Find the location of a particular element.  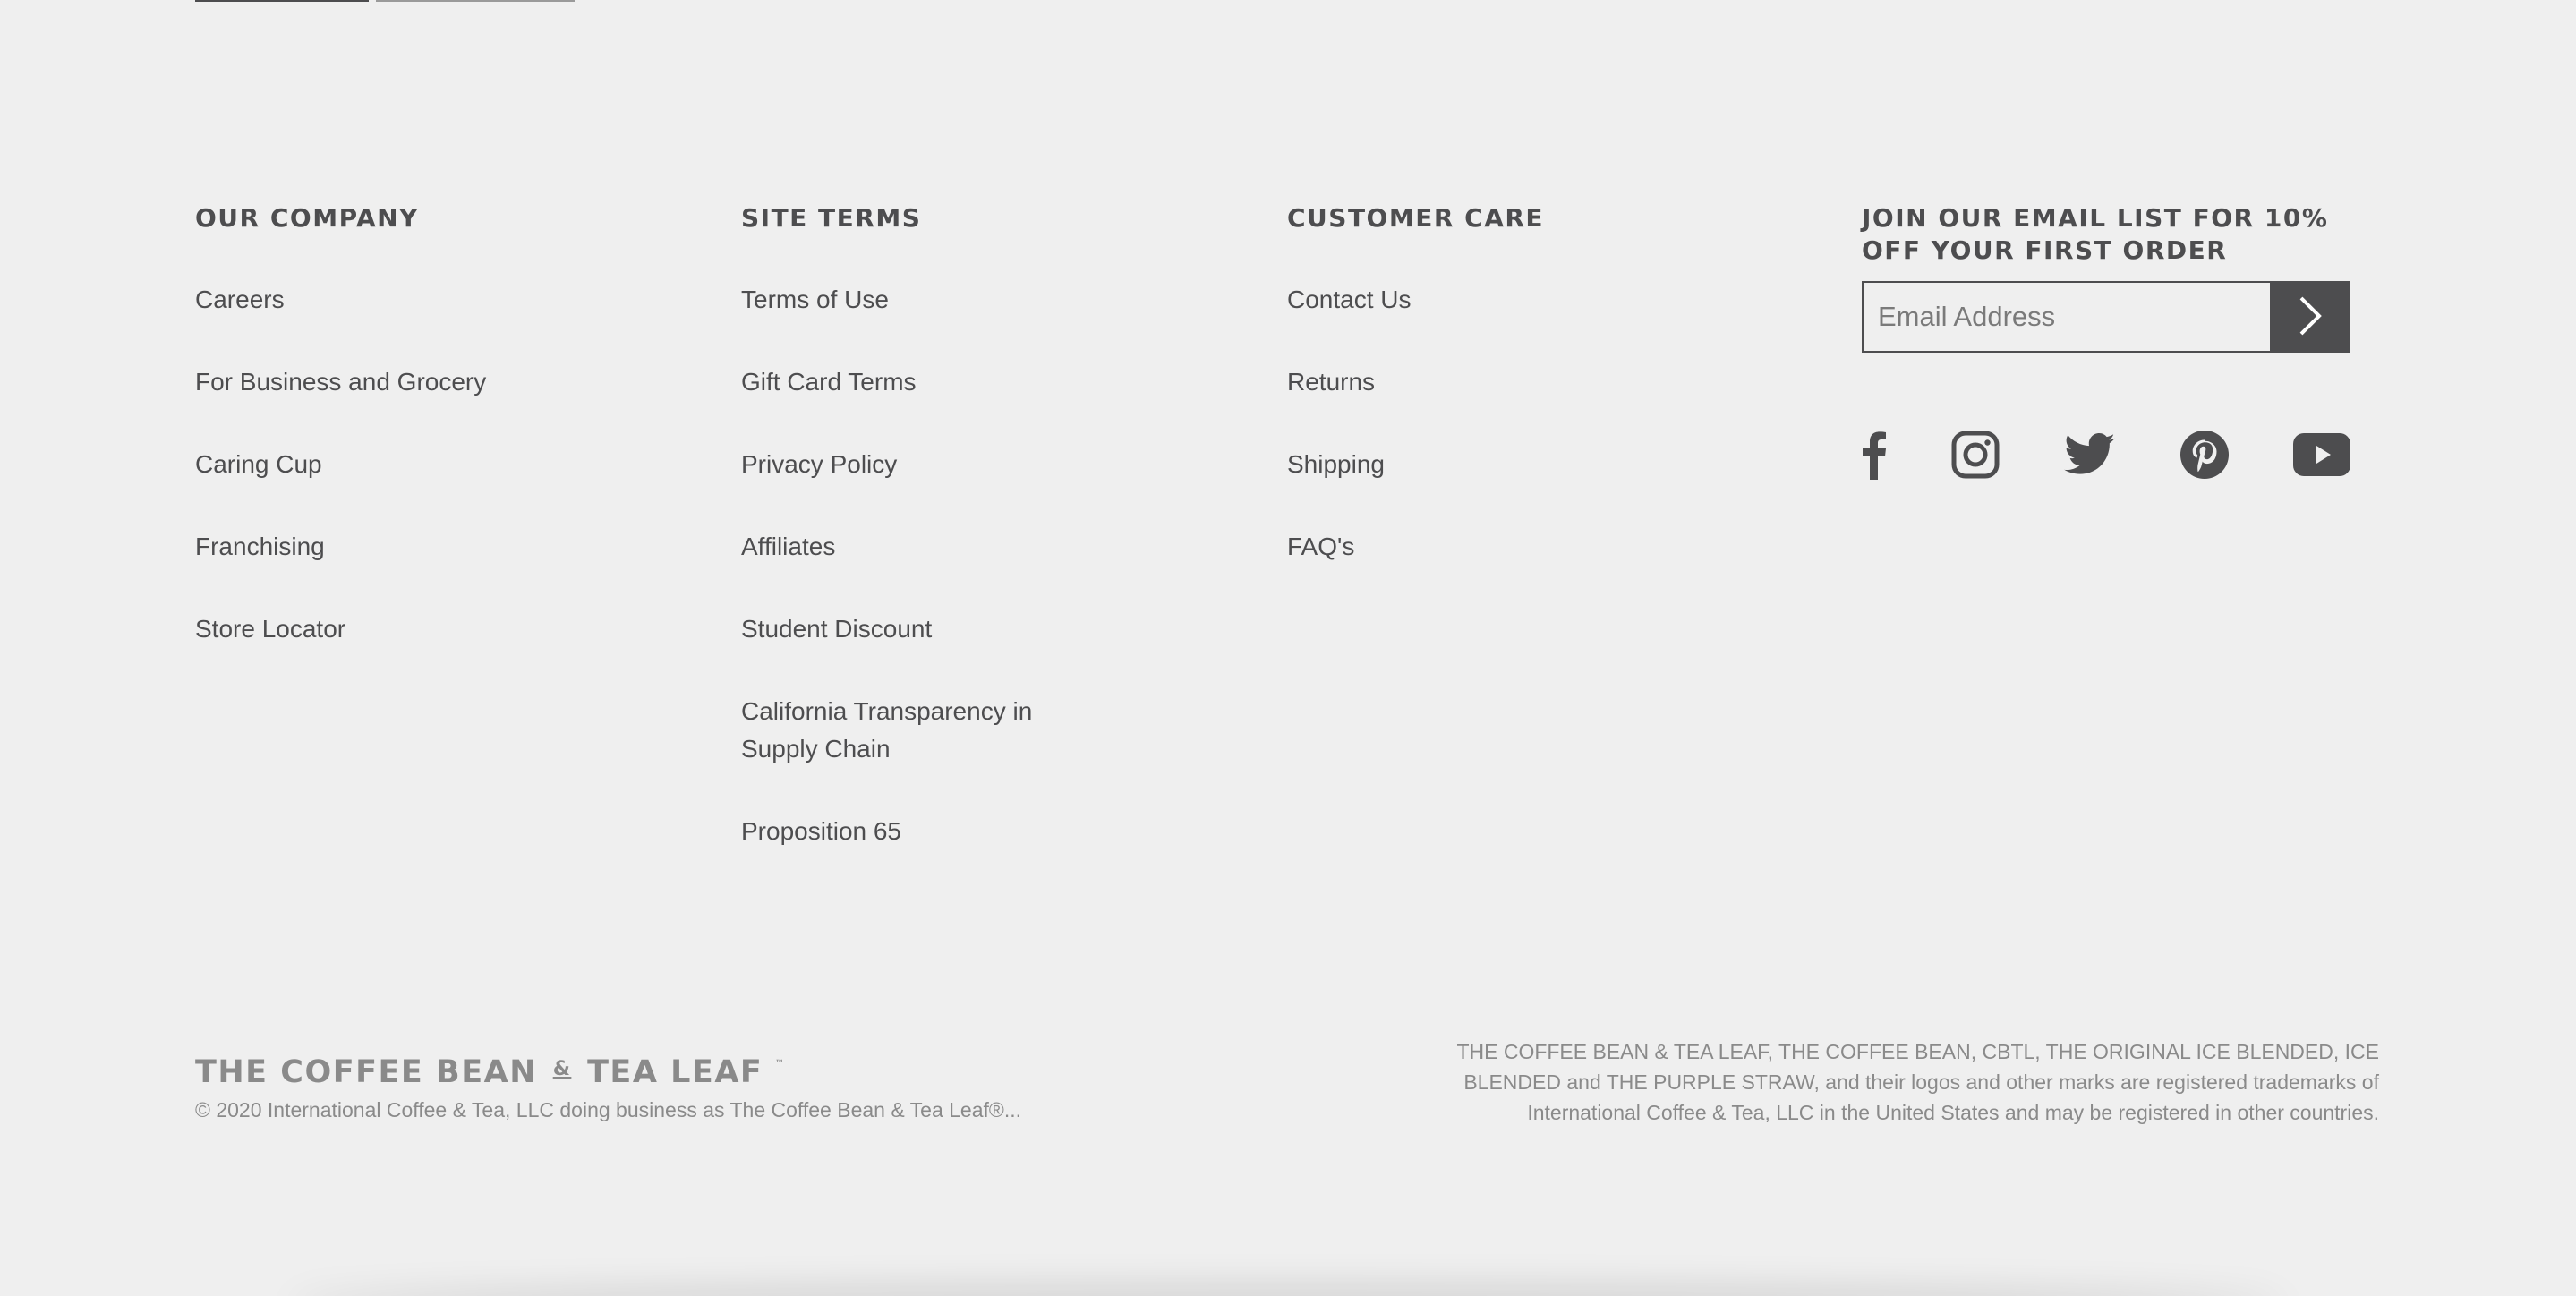

social-links is located at coordinates (2106, 455).